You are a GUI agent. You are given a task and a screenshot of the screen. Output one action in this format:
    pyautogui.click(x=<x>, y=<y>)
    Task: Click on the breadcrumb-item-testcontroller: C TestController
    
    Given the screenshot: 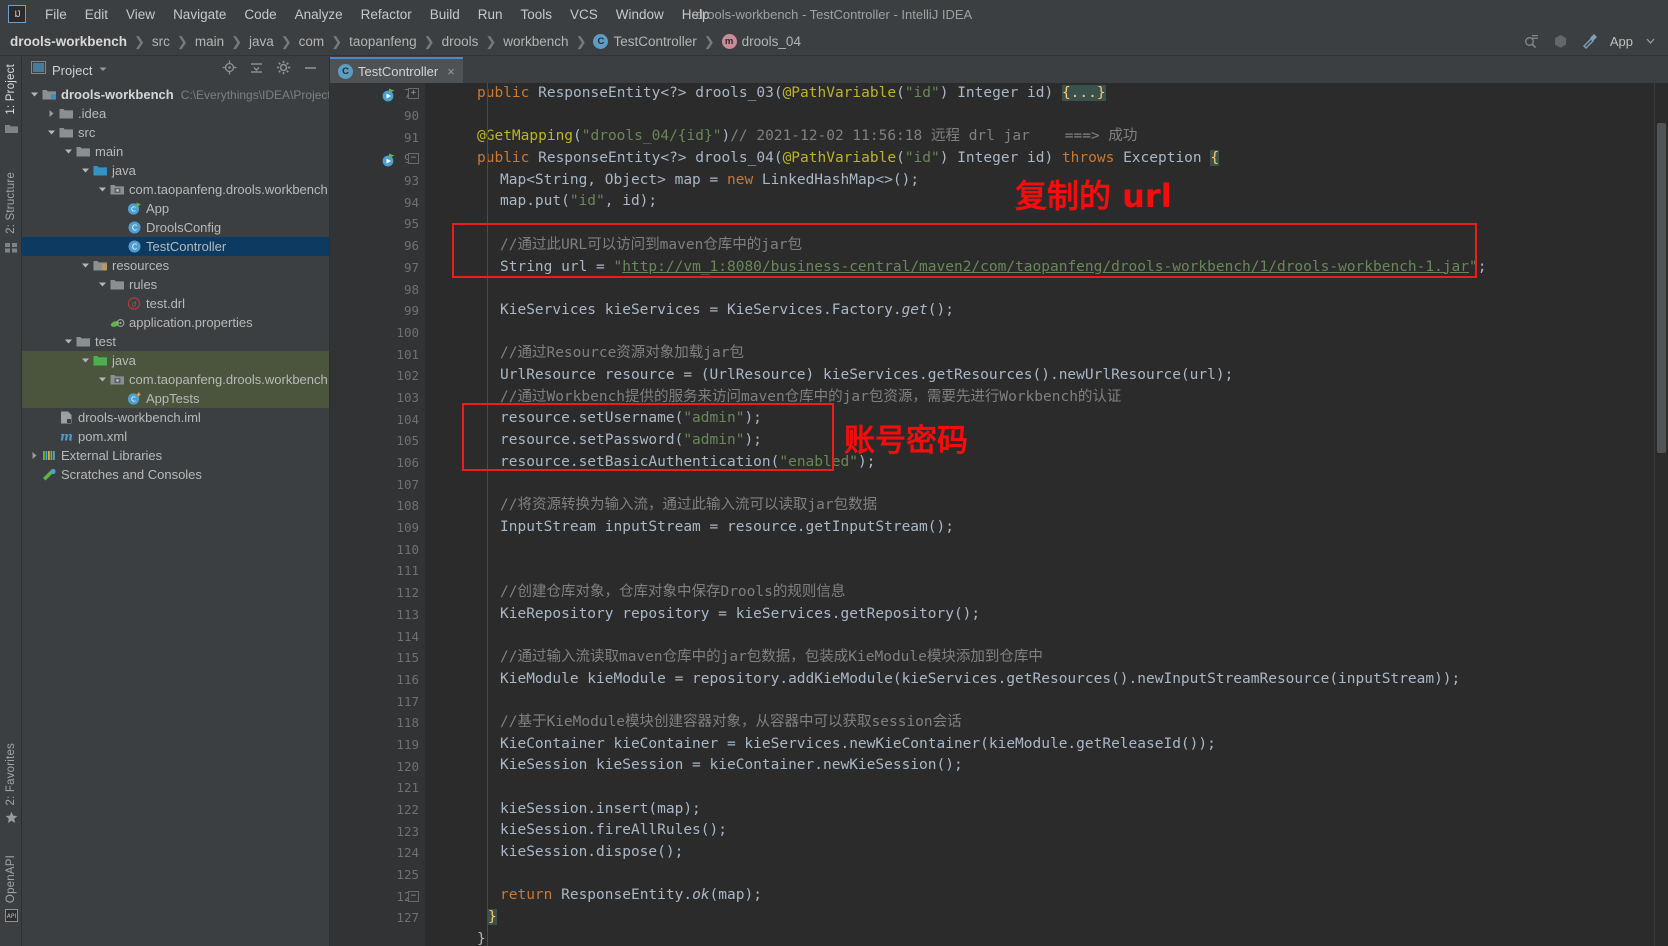 What is the action you would take?
    pyautogui.click(x=645, y=42)
    